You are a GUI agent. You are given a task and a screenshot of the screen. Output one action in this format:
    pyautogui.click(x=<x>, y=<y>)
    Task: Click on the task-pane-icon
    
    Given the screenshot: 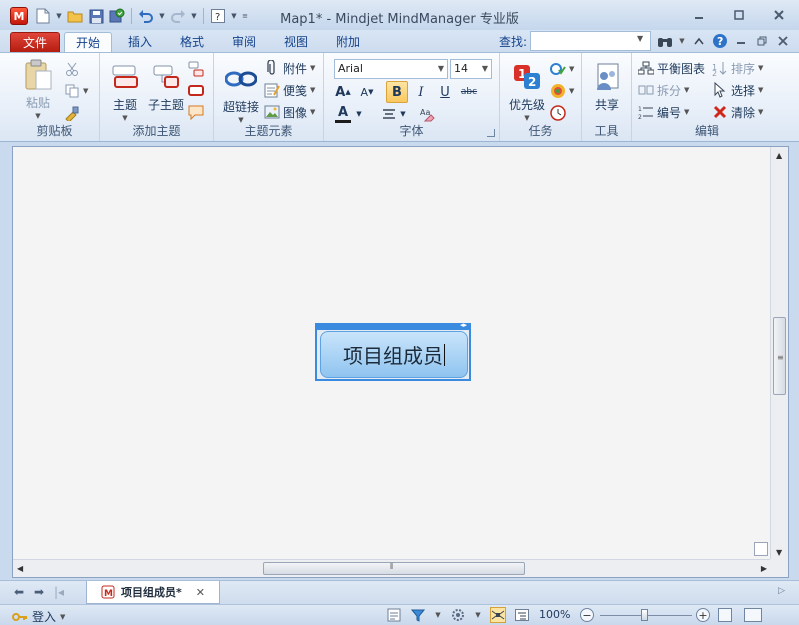 What is the action you would take?
    pyautogui.click(x=394, y=615)
    